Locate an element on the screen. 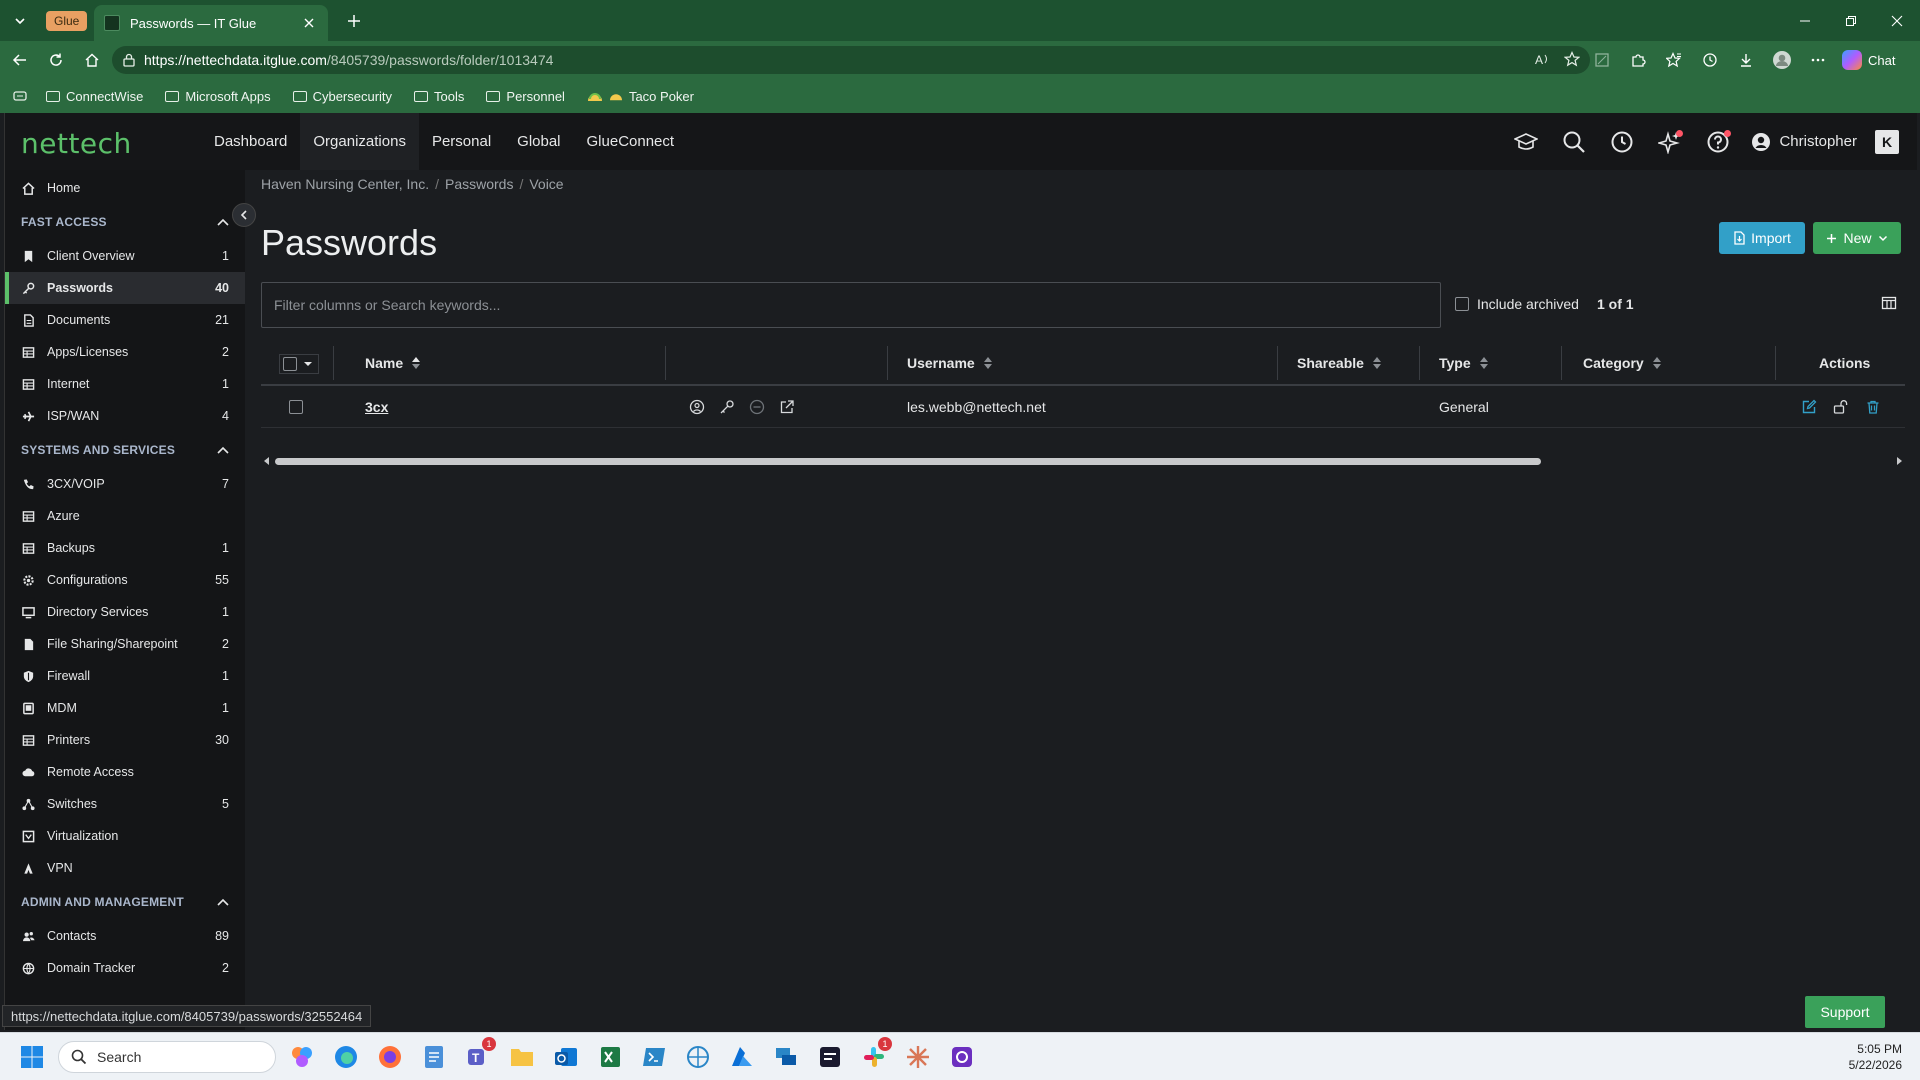 The image size is (1920, 1080). bookmark-cybersecurity: Cybersecurity is located at coordinates (342, 96).